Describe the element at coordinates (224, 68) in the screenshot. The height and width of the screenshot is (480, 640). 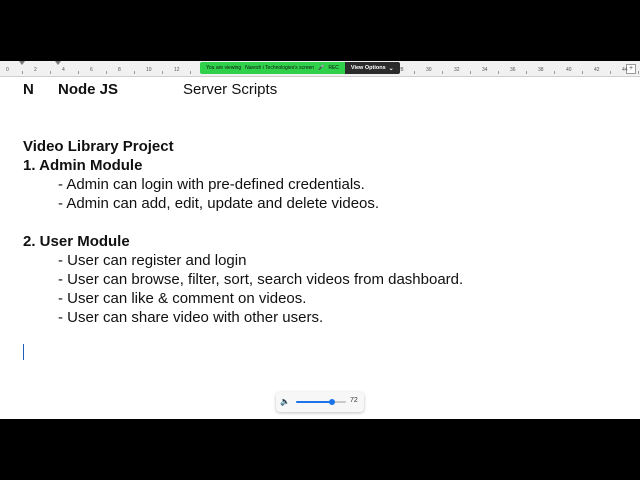
I see `viewing-prefix: You are viewing` at that location.